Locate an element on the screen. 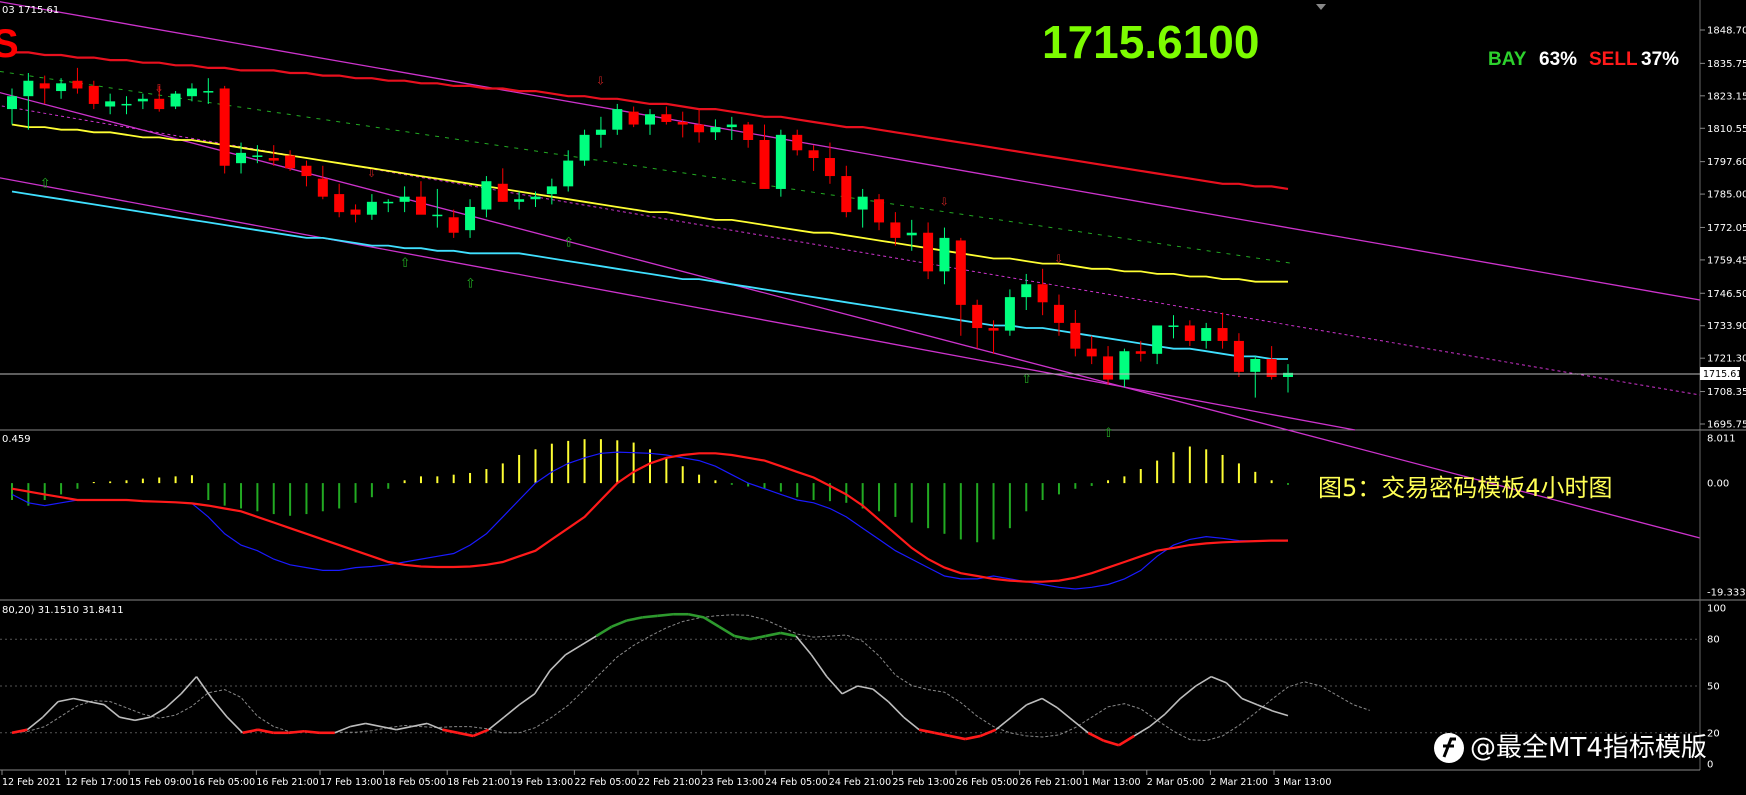 The image size is (1746, 795). price-tick-label: 1695.75 is located at coordinates (1726, 425).